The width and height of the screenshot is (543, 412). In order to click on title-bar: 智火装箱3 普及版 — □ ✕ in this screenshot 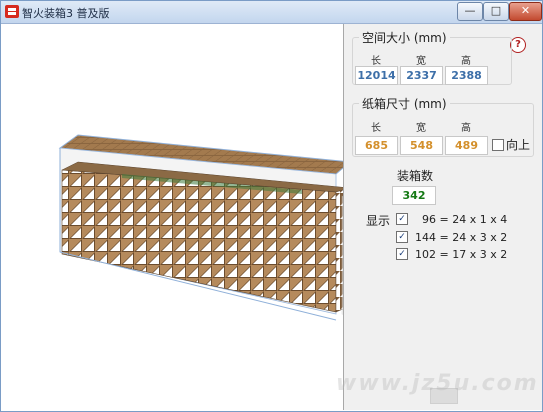, I will do `click(271, 12)`.